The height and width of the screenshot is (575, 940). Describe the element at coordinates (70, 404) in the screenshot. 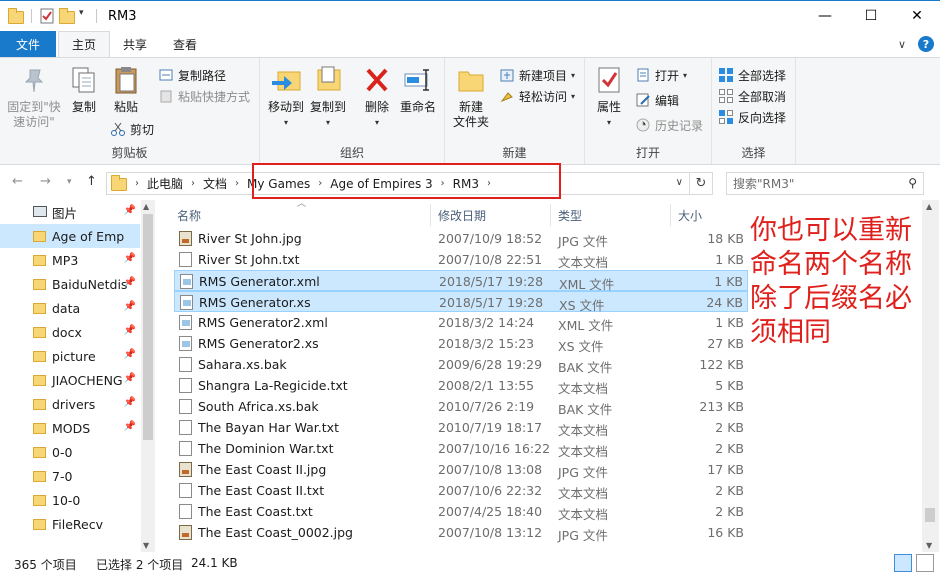

I see `nav-item-drivers: drivers 📌` at that location.